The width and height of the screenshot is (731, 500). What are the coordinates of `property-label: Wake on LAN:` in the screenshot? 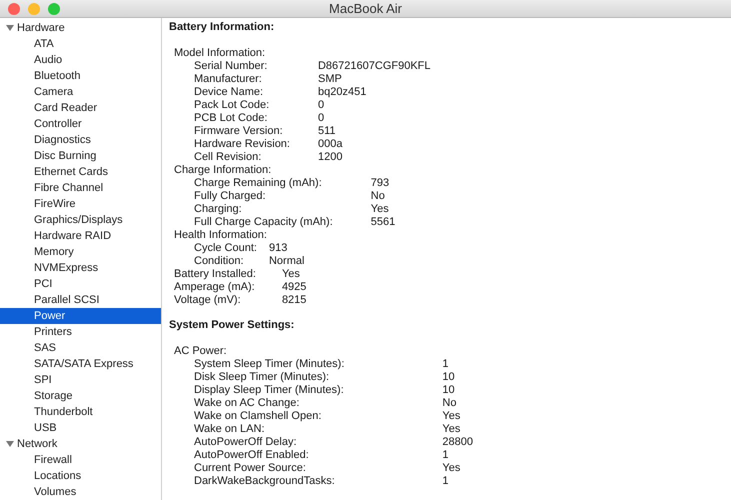 It's located at (230, 429).